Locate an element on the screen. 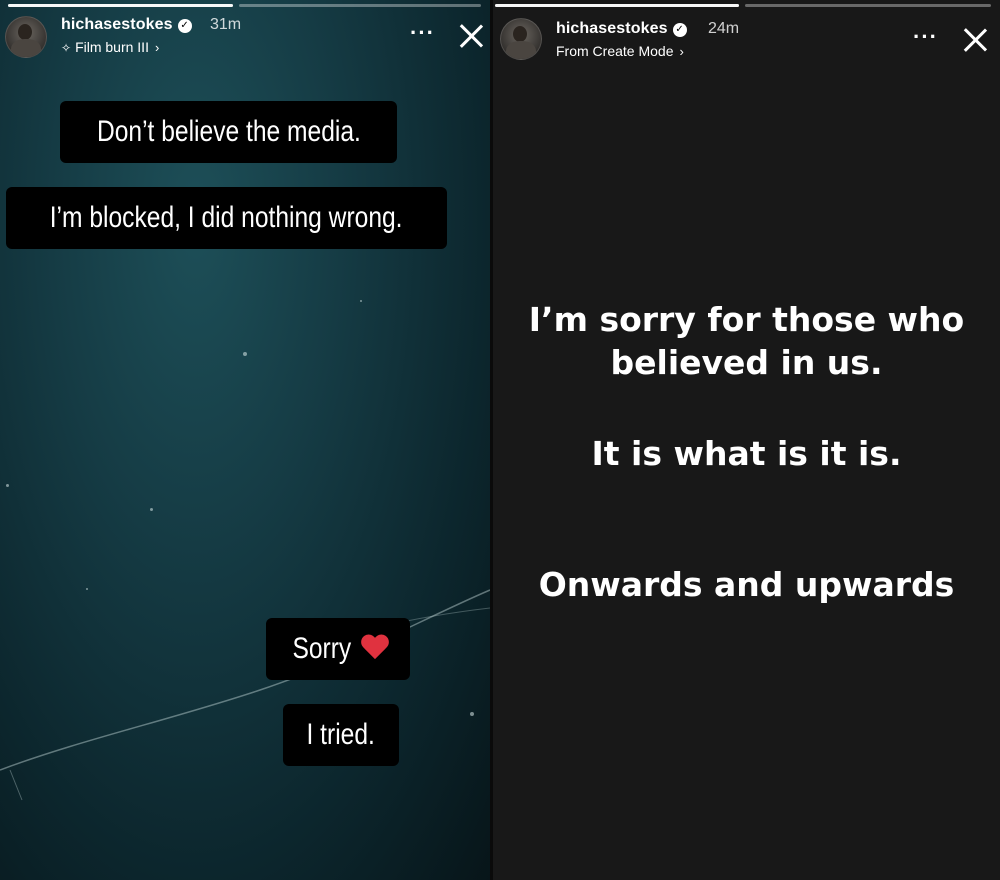 The image size is (1000, 880). post-time: 31m is located at coordinates (226, 24).